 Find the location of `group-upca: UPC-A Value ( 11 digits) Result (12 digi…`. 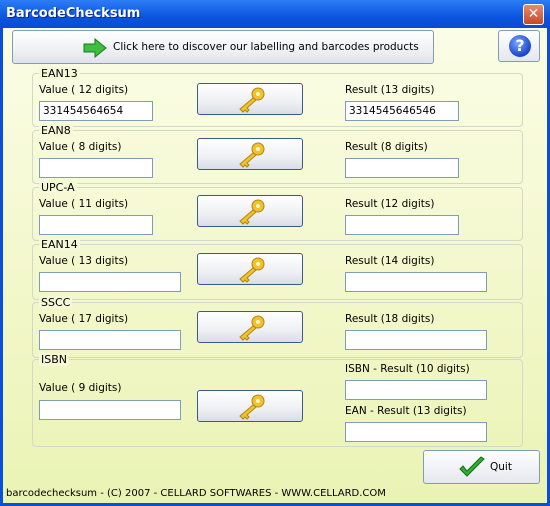

group-upca: UPC-A Value ( 11 digits) Result (12 digi… is located at coordinates (277, 211).